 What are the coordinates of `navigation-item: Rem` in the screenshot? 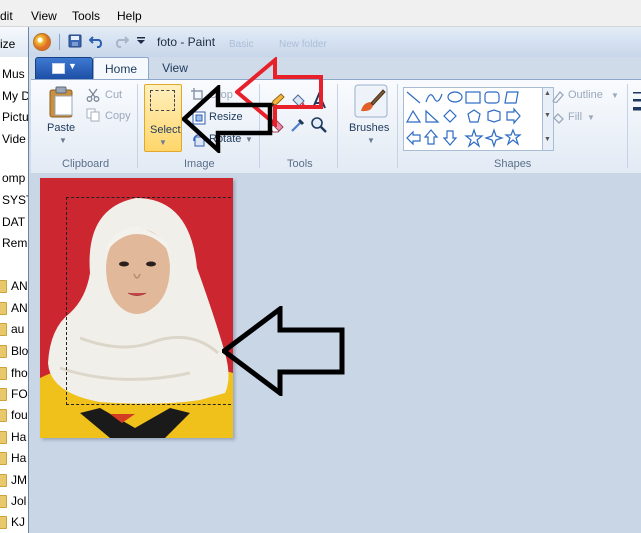 It's located at (14, 243).